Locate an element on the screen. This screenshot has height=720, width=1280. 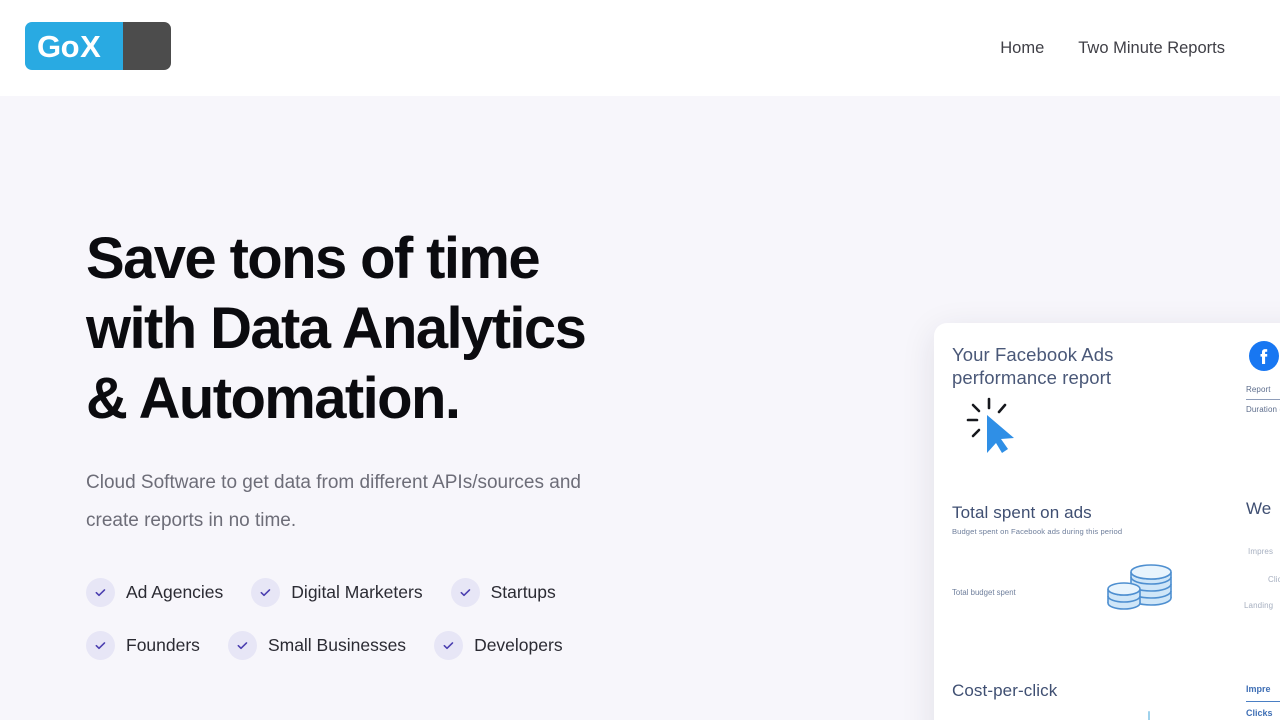
audience-badge-digital-marketers: Digital Marketers is located at coordinates (337, 592).